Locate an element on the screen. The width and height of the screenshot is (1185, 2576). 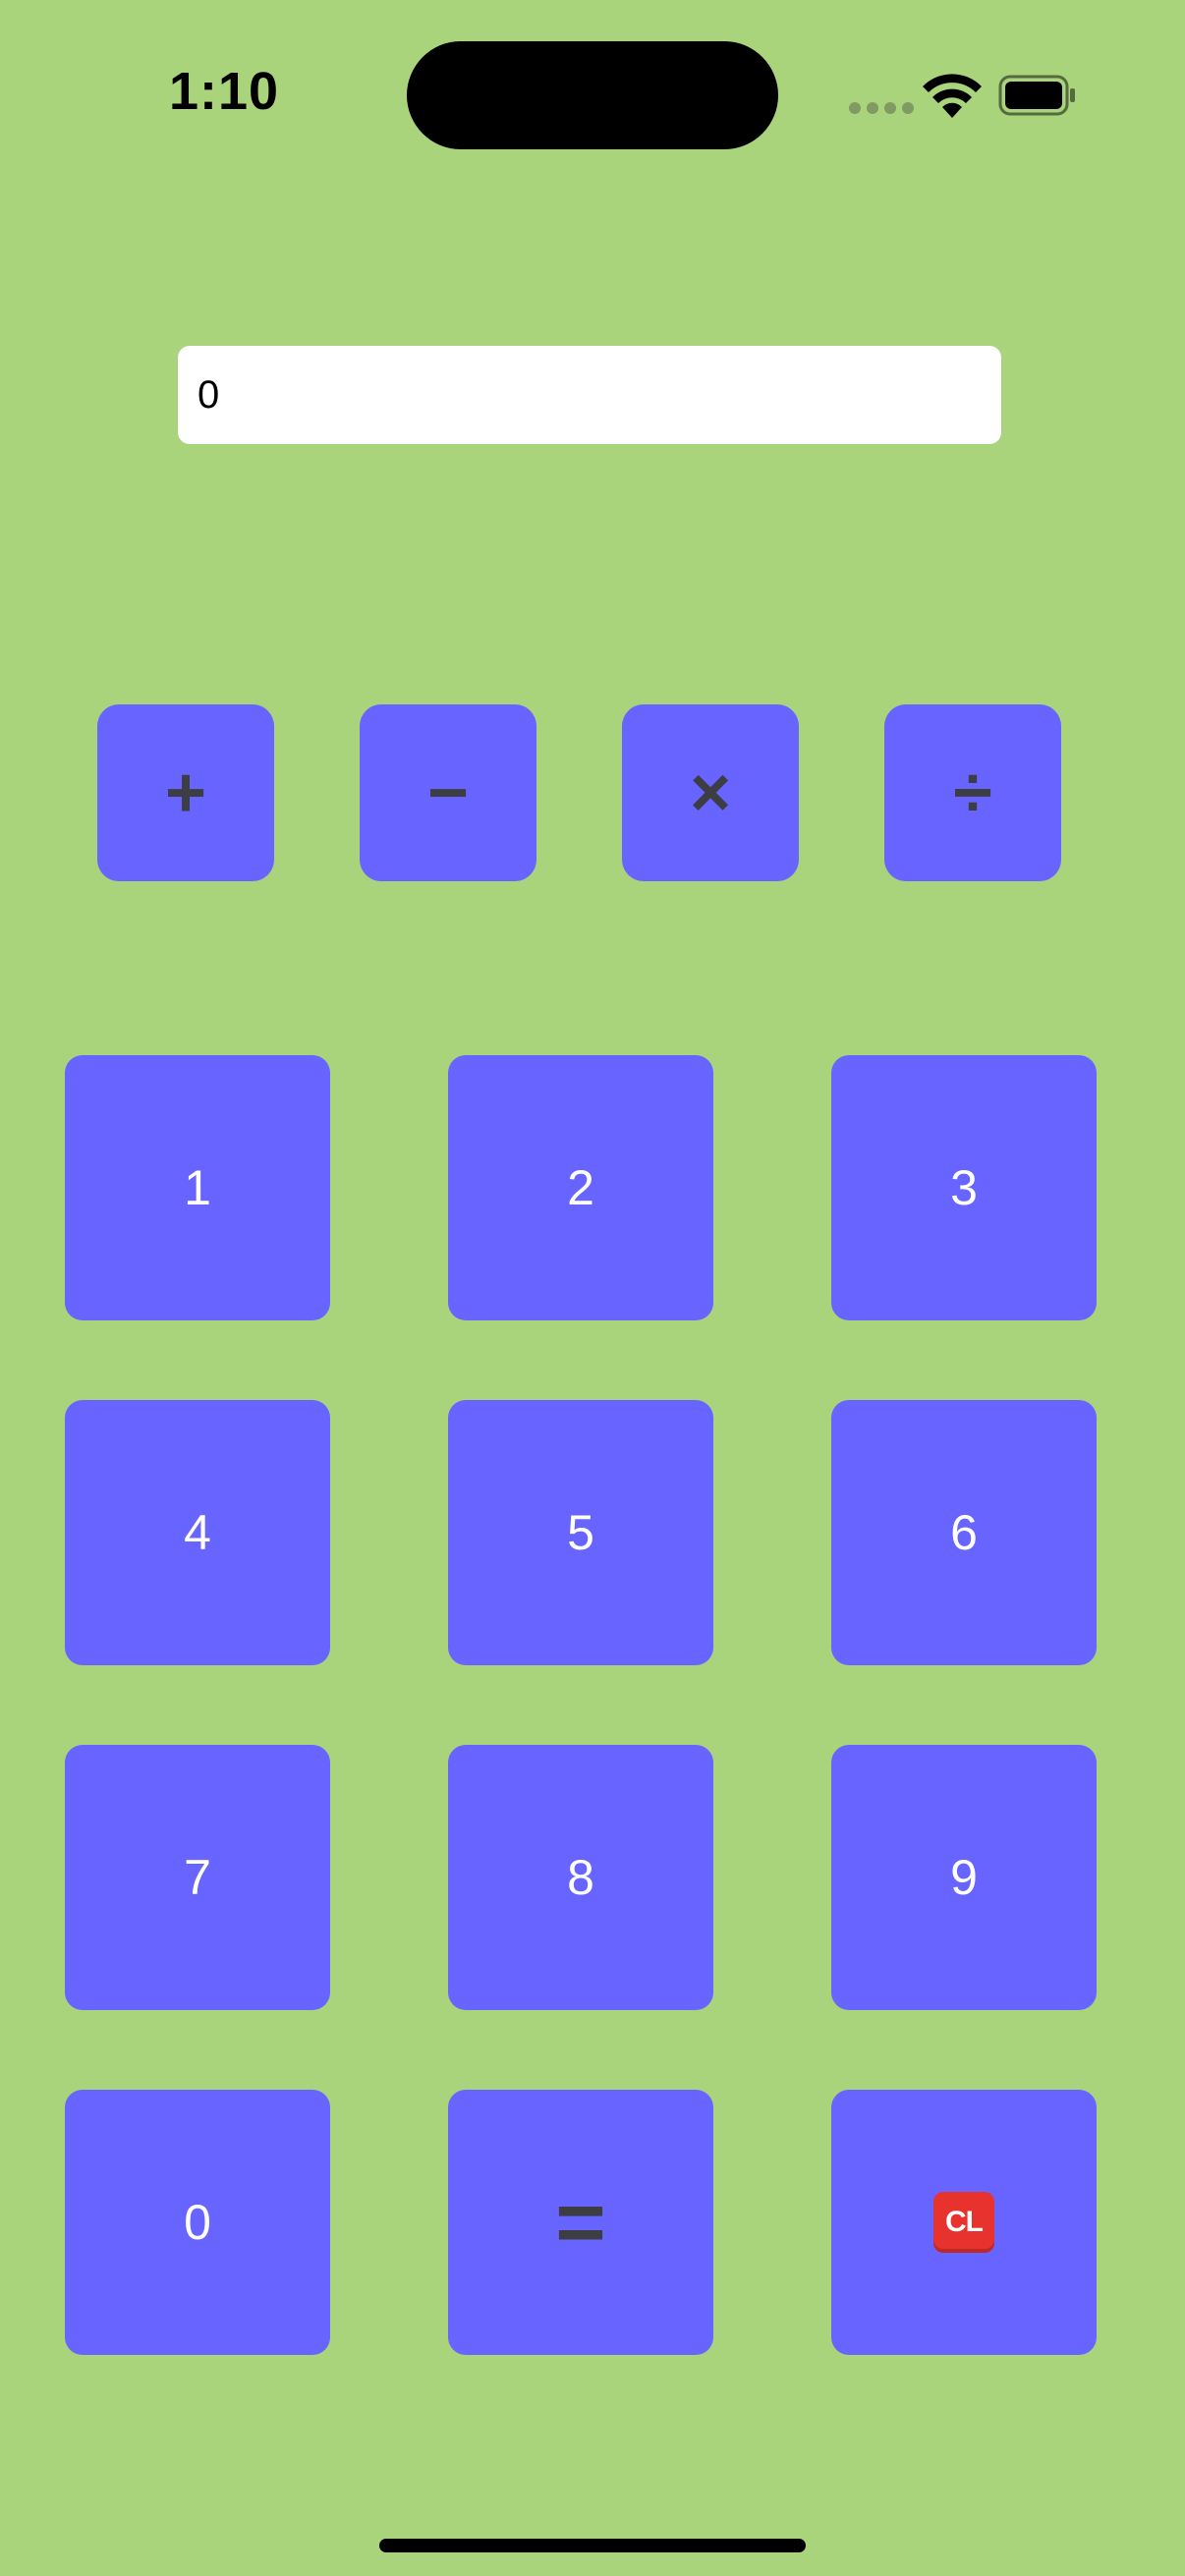
digit-2-button: 2 is located at coordinates (581, 1187).